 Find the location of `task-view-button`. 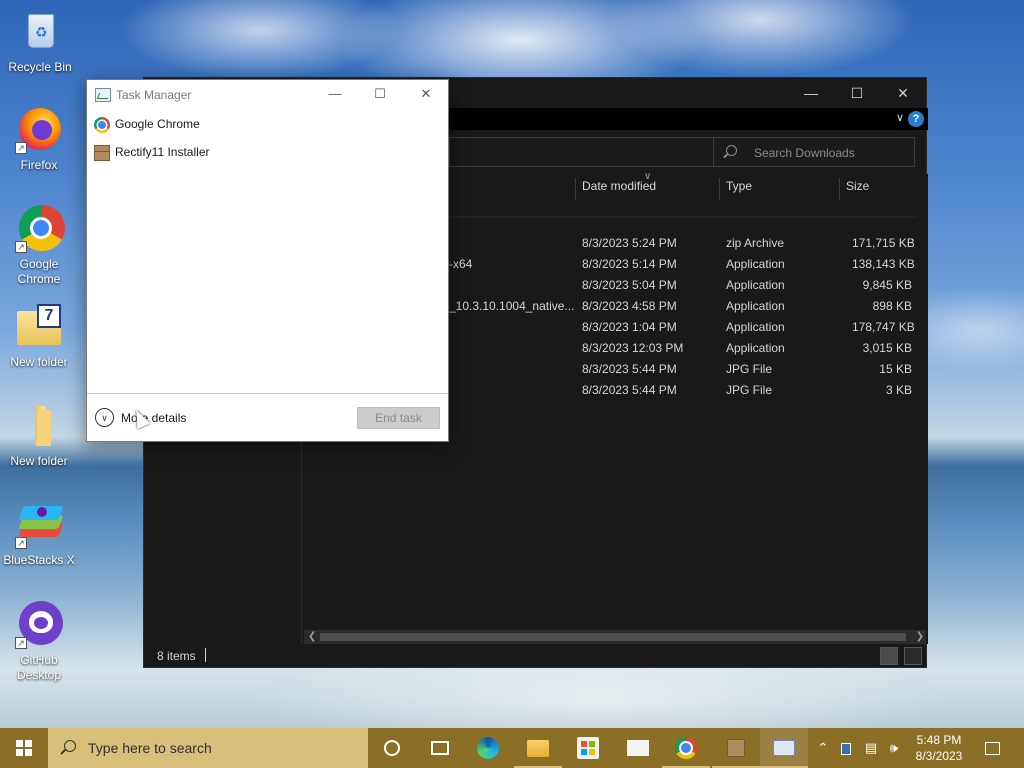

task-view-button is located at coordinates (440, 748).